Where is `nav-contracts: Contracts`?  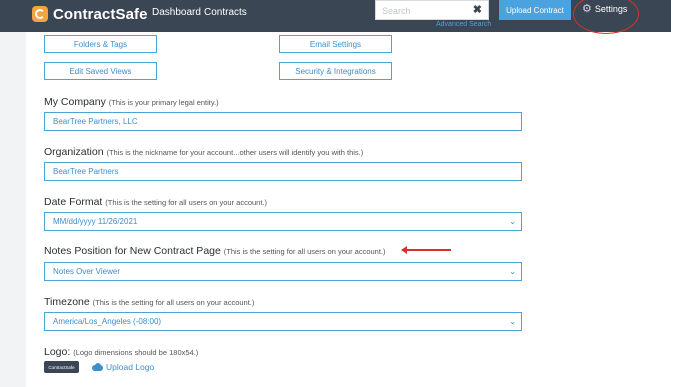 nav-contracts: Contracts is located at coordinates (225, 12).